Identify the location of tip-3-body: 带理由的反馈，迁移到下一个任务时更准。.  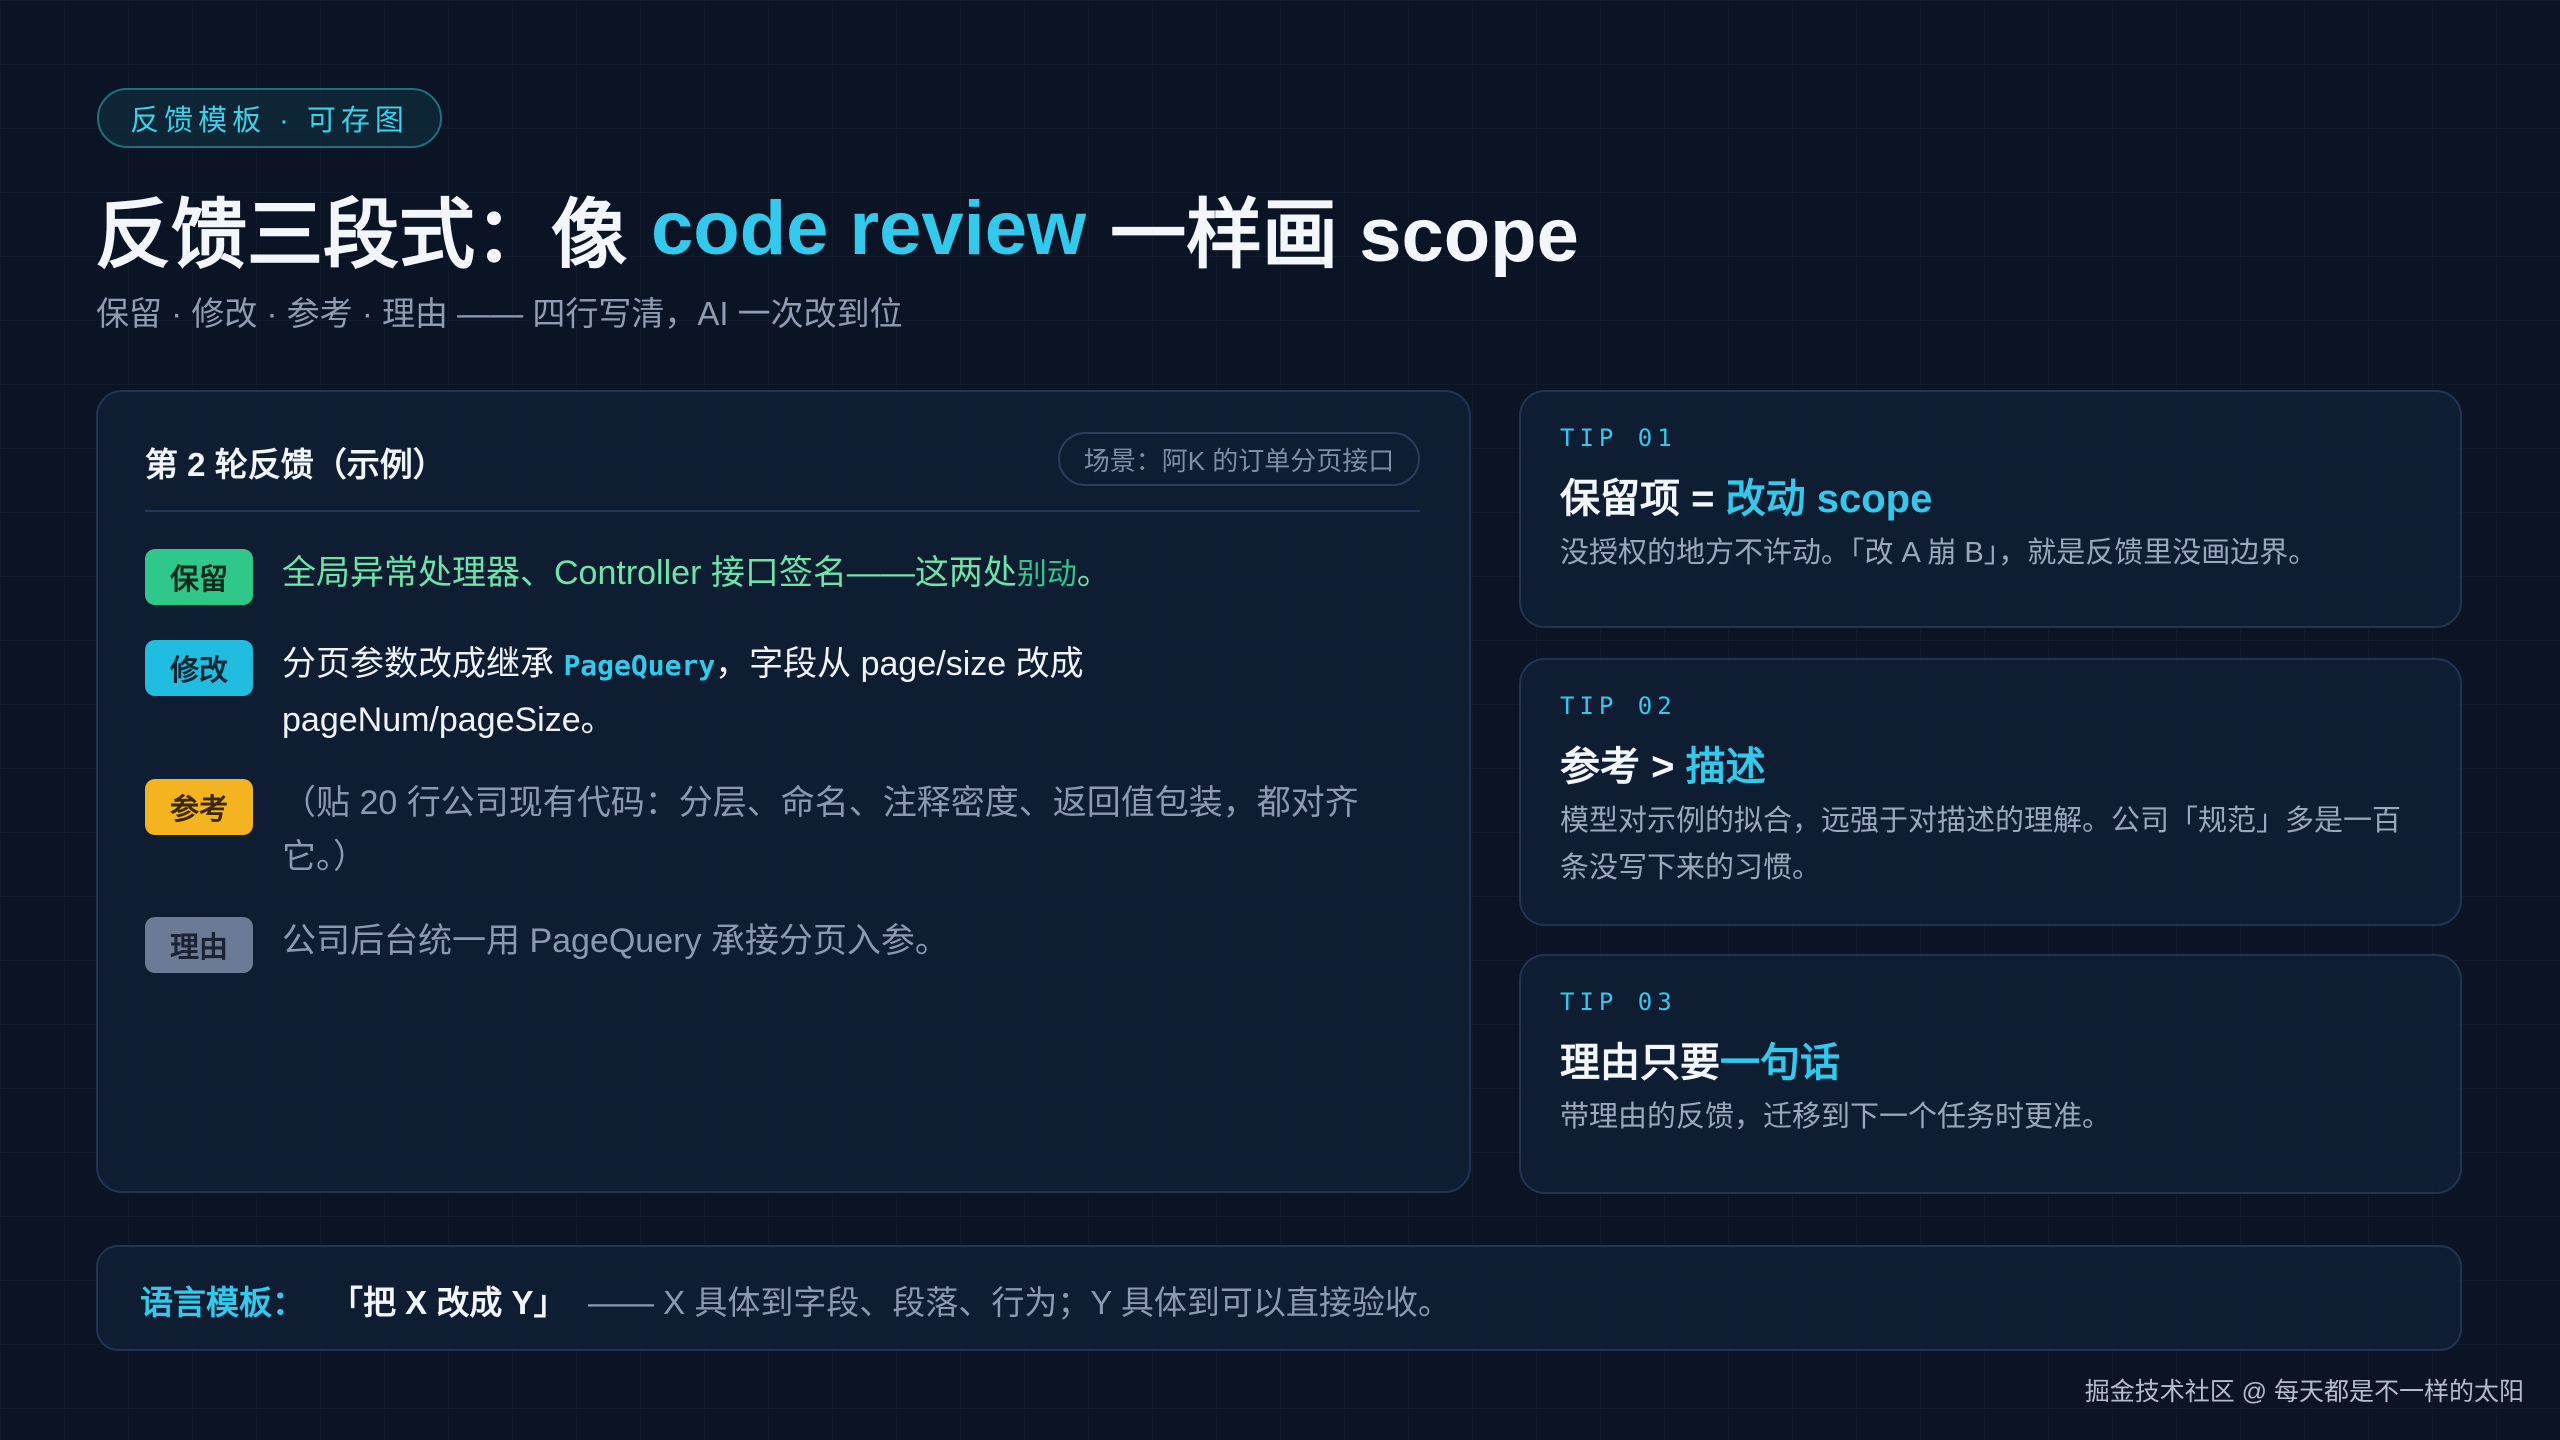
(1836, 1117).